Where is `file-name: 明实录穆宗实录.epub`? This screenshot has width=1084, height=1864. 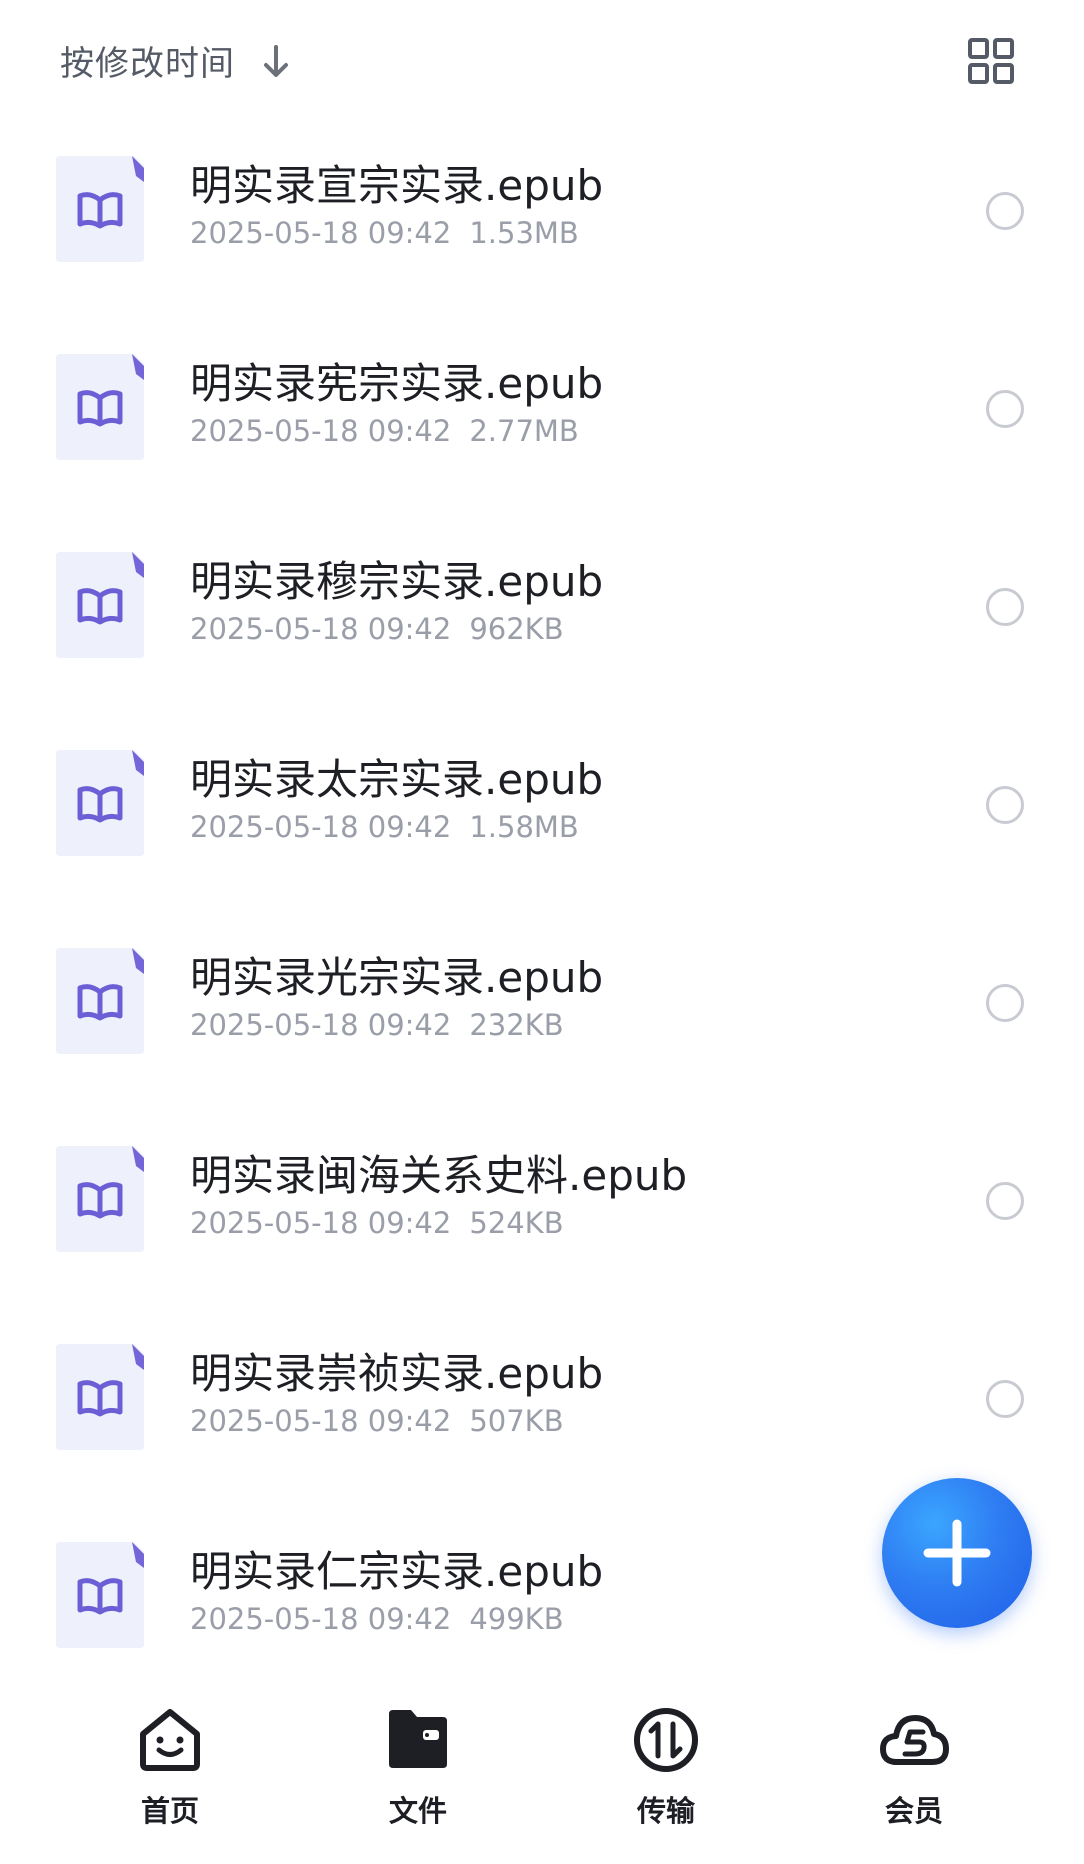 file-name: 明实录穆宗实录.epub is located at coordinates (397, 581).